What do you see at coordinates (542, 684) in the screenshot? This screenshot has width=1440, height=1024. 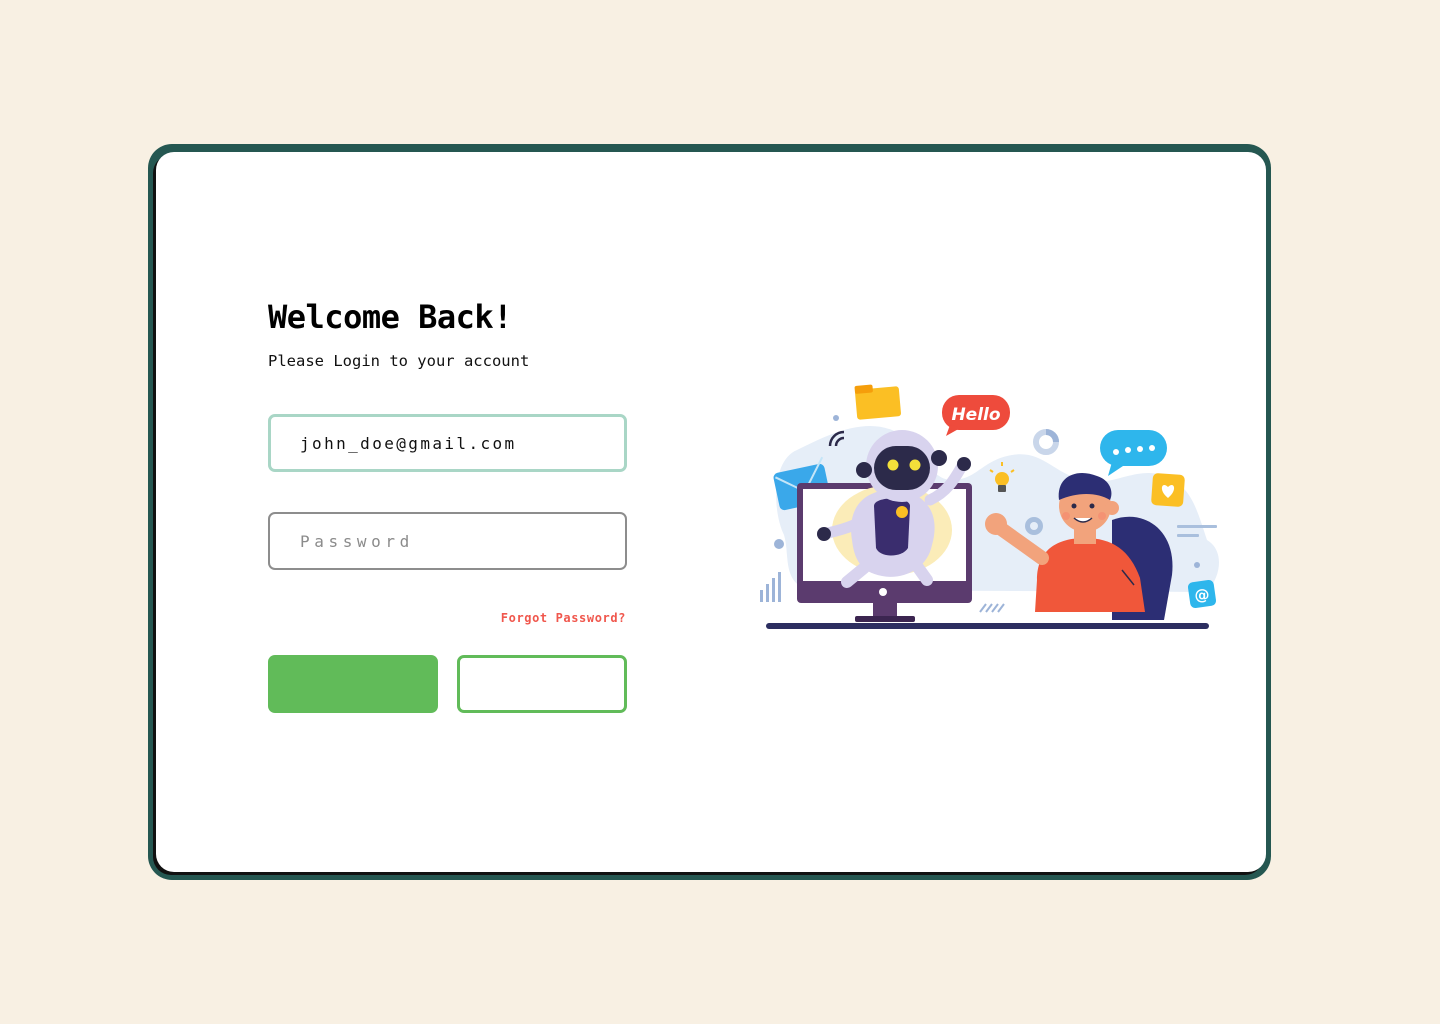 I see `signup-button` at bounding box center [542, 684].